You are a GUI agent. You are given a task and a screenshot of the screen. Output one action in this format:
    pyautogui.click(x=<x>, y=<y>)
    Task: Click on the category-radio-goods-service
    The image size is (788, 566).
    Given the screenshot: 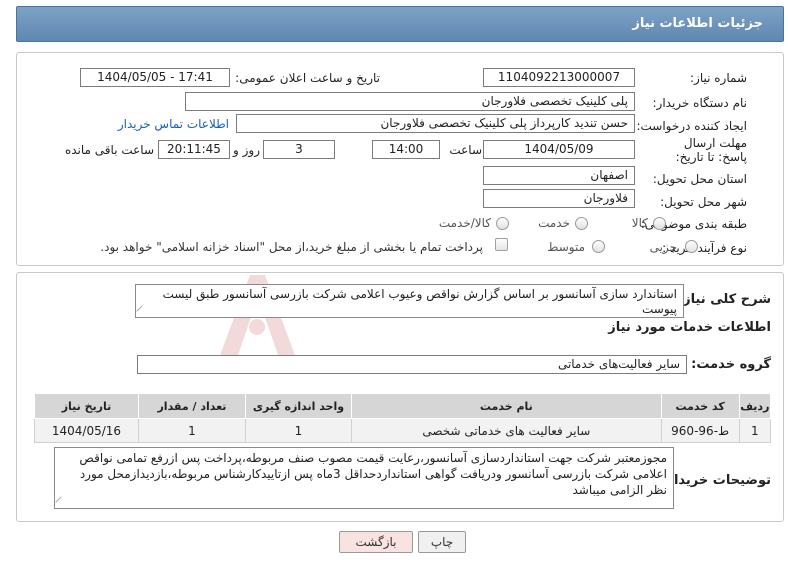 What is the action you would take?
    pyautogui.click(x=502, y=223)
    